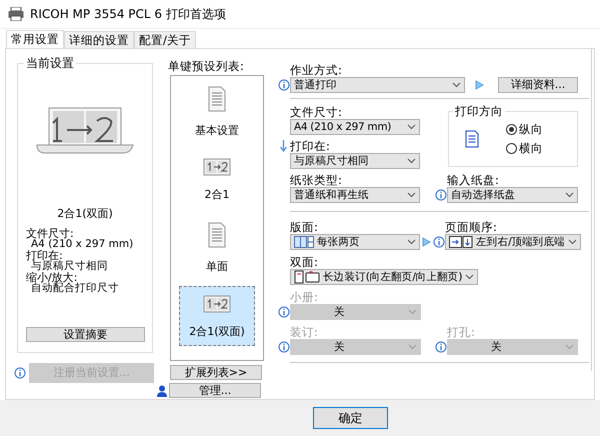  I want to click on radio-option: 横向, so click(524, 148).